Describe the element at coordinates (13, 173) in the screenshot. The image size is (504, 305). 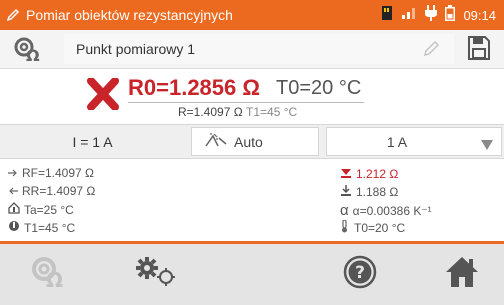
I see `arrow-right-icon` at that location.